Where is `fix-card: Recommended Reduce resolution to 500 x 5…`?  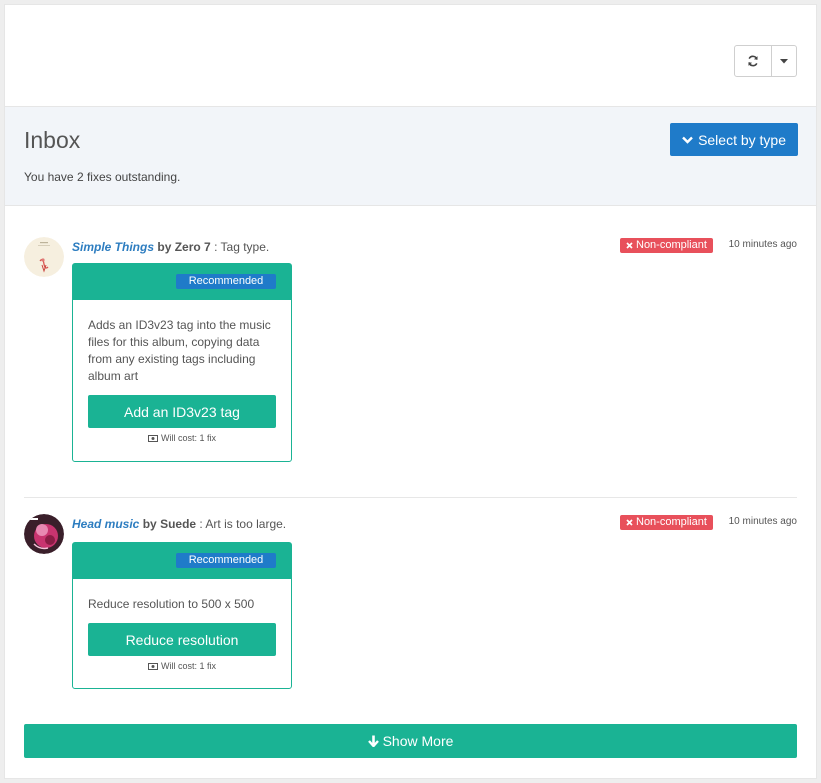
fix-card: Recommended Reduce resolution to 500 x 5… is located at coordinates (182, 615).